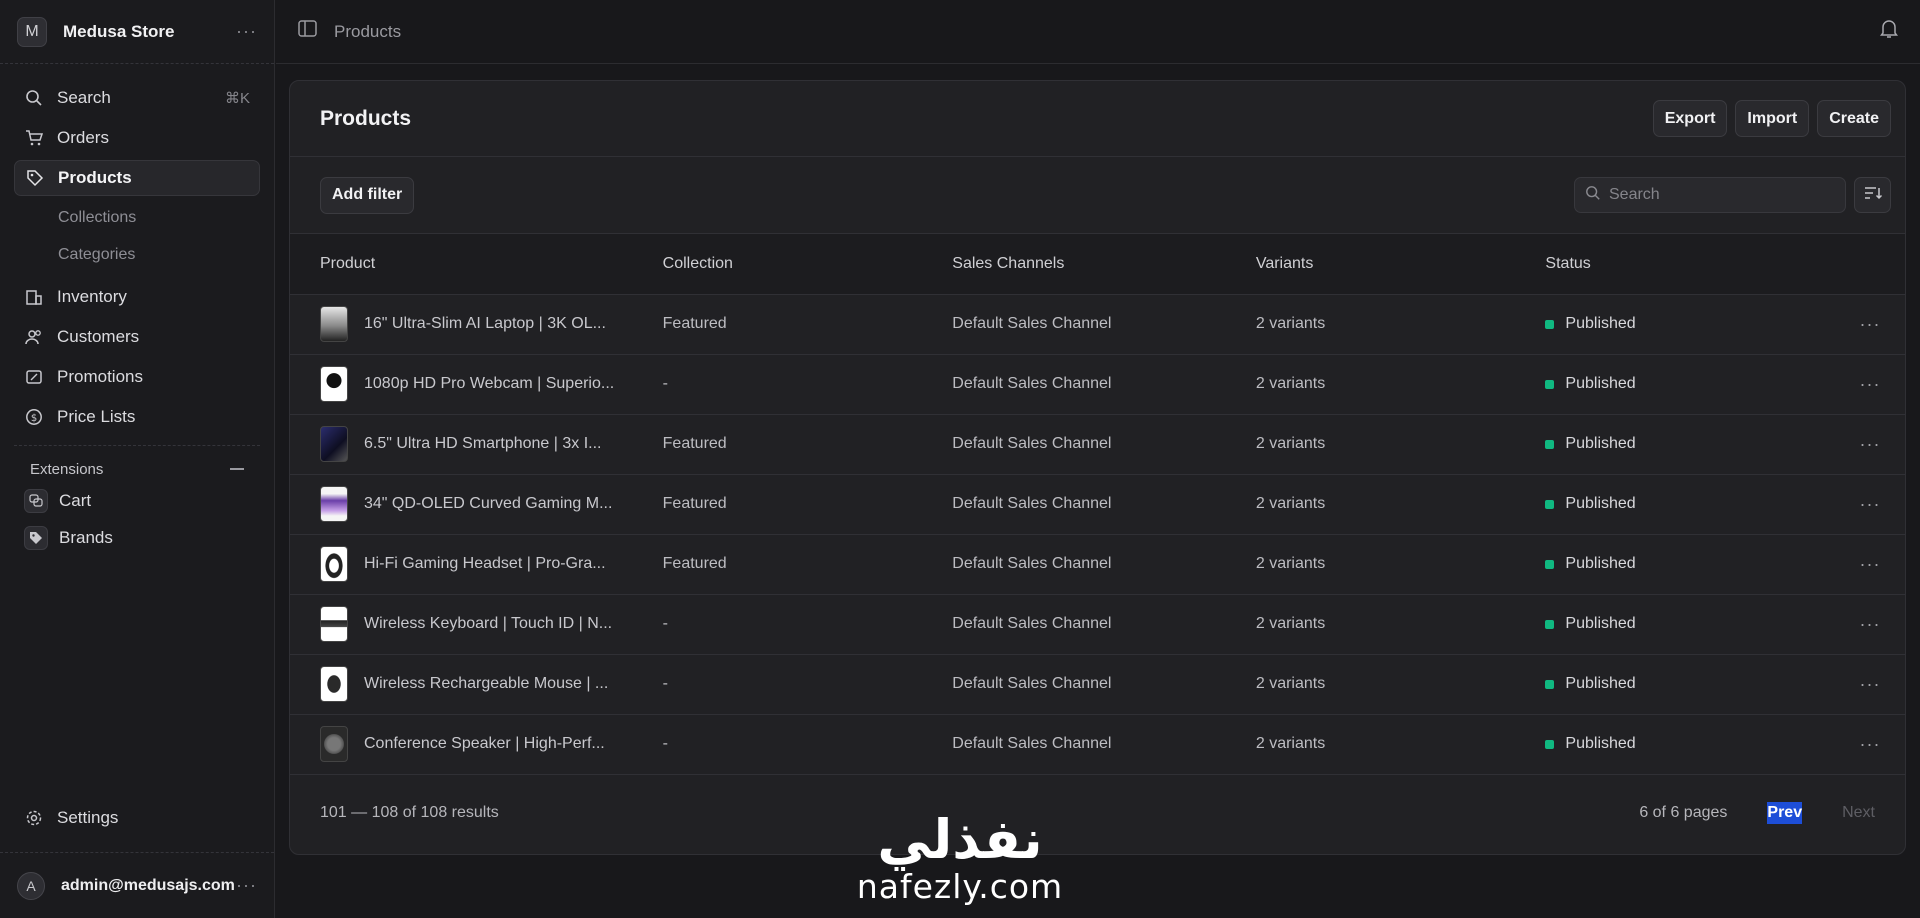  Describe the element at coordinates (137, 218) in the screenshot. I see `sidebar-item-collections: Collections` at that location.